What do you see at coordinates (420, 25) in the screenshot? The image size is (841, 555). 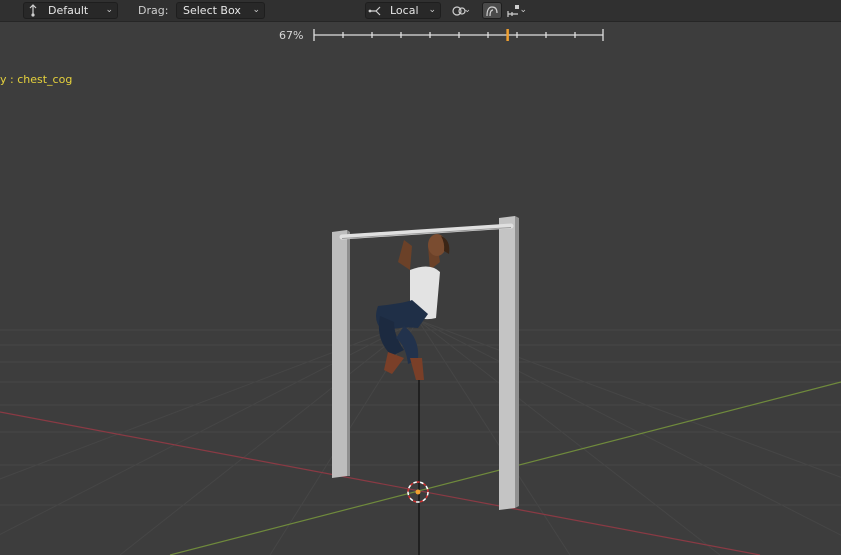 I see `percent-slider` at bounding box center [420, 25].